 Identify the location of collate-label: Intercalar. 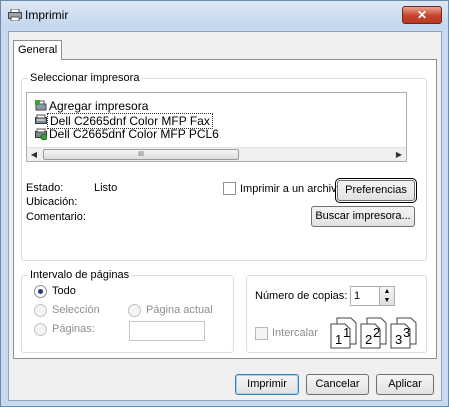
(295, 333).